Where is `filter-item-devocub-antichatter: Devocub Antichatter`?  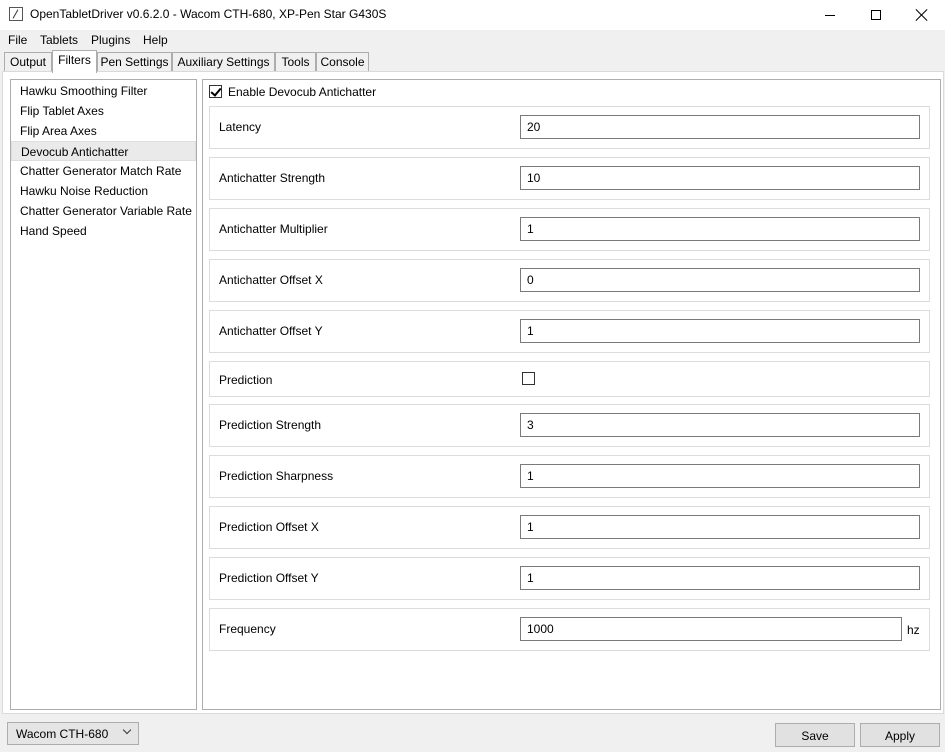
filter-item-devocub-antichatter: Devocub Antichatter is located at coordinates (103, 151).